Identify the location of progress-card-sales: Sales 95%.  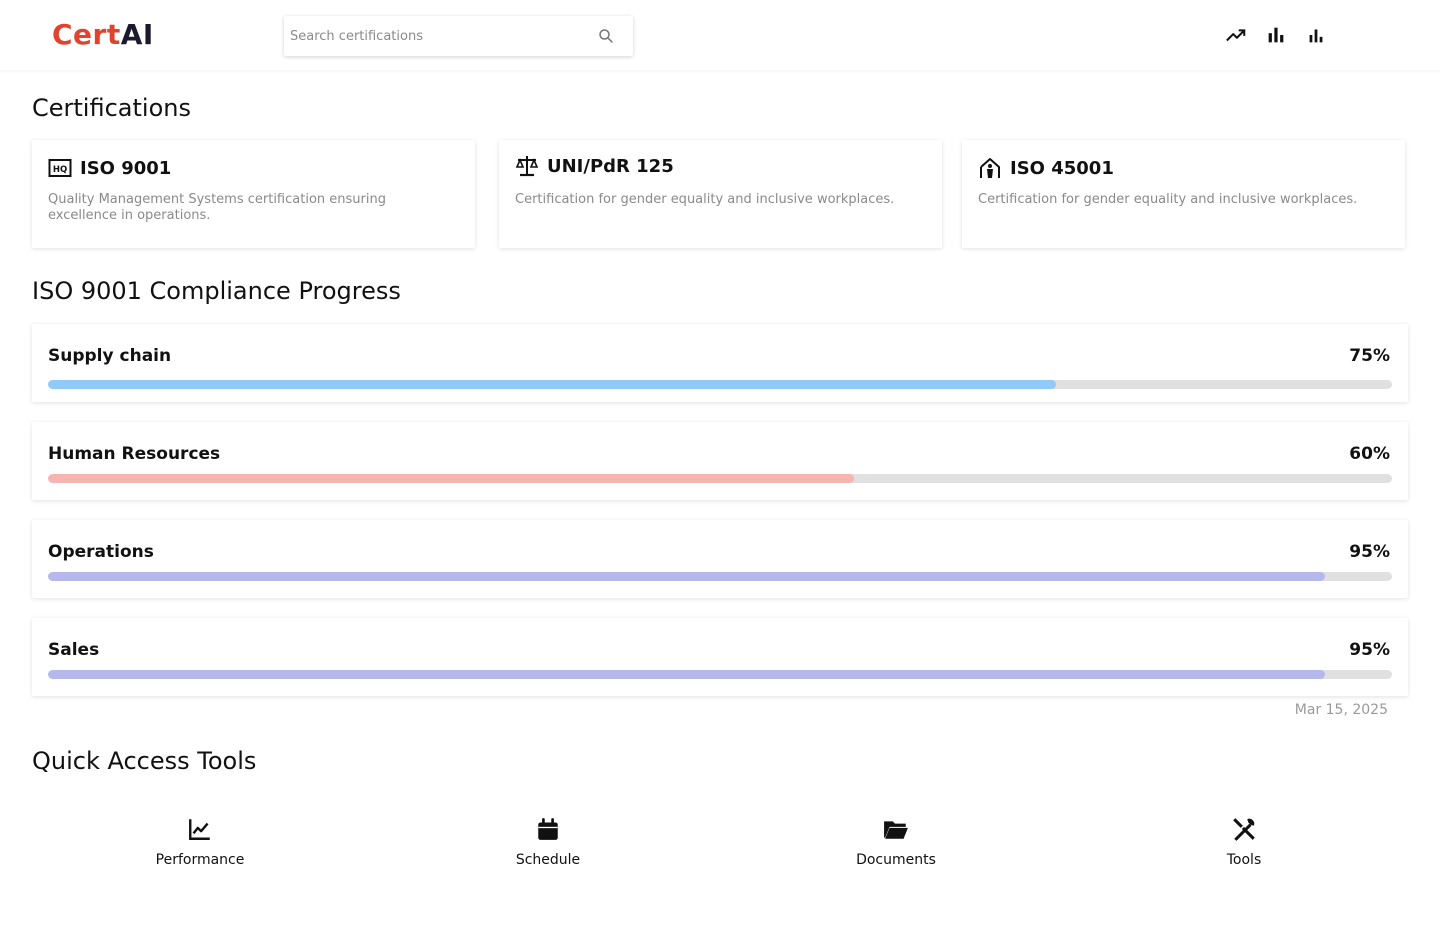
(720, 657).